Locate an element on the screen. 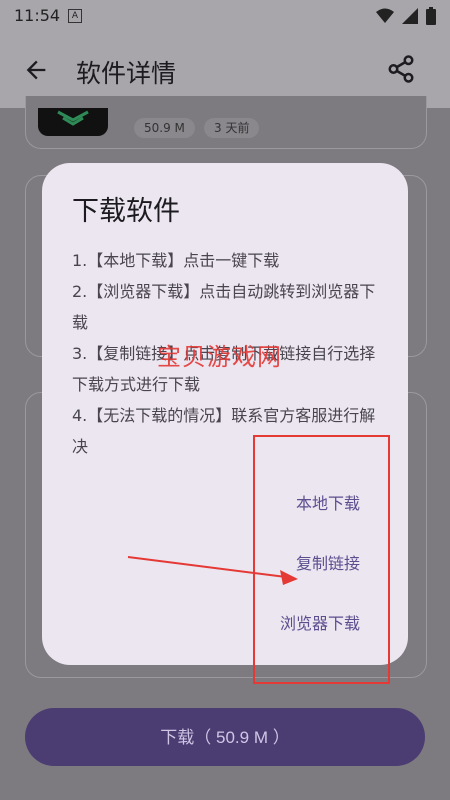  dialog-title: 下载软件 is located at coordinates (126, 211).